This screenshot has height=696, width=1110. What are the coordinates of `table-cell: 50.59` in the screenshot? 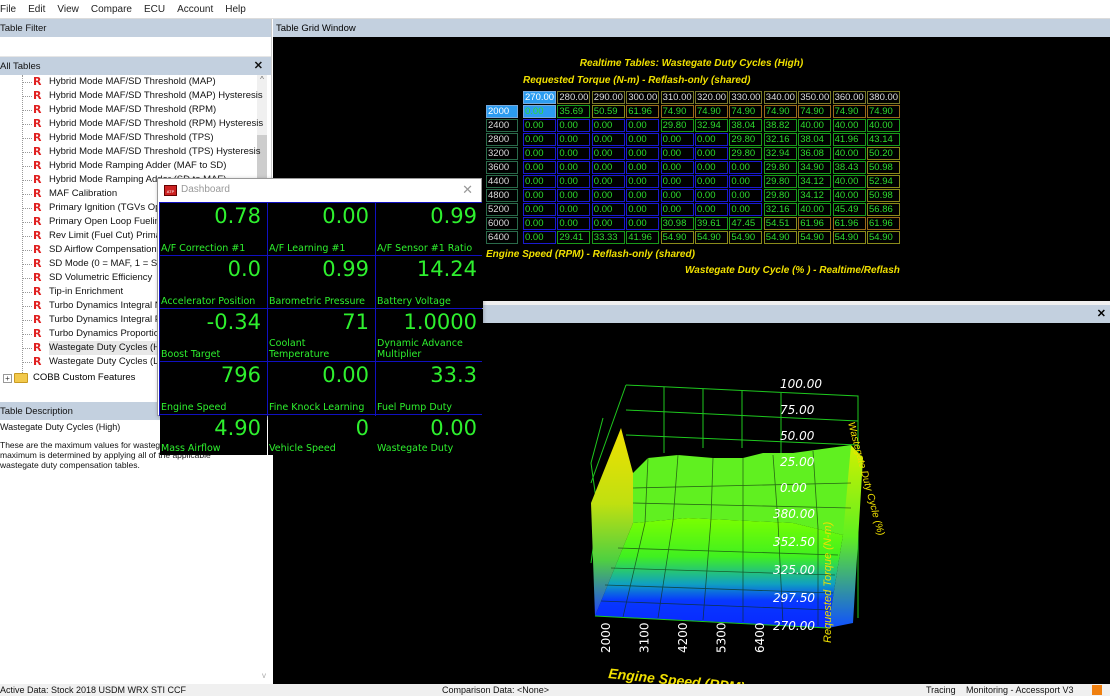 It's located at (608, 111).